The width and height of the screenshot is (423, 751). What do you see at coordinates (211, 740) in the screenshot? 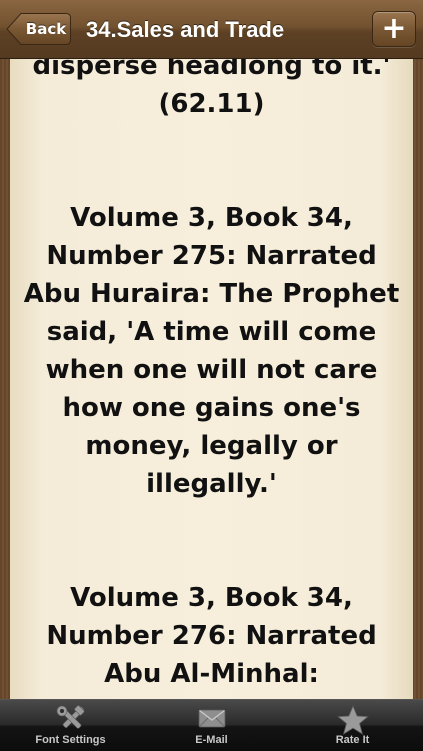
I see `tab-label: E-Mail` at bounding box center [211, 740].